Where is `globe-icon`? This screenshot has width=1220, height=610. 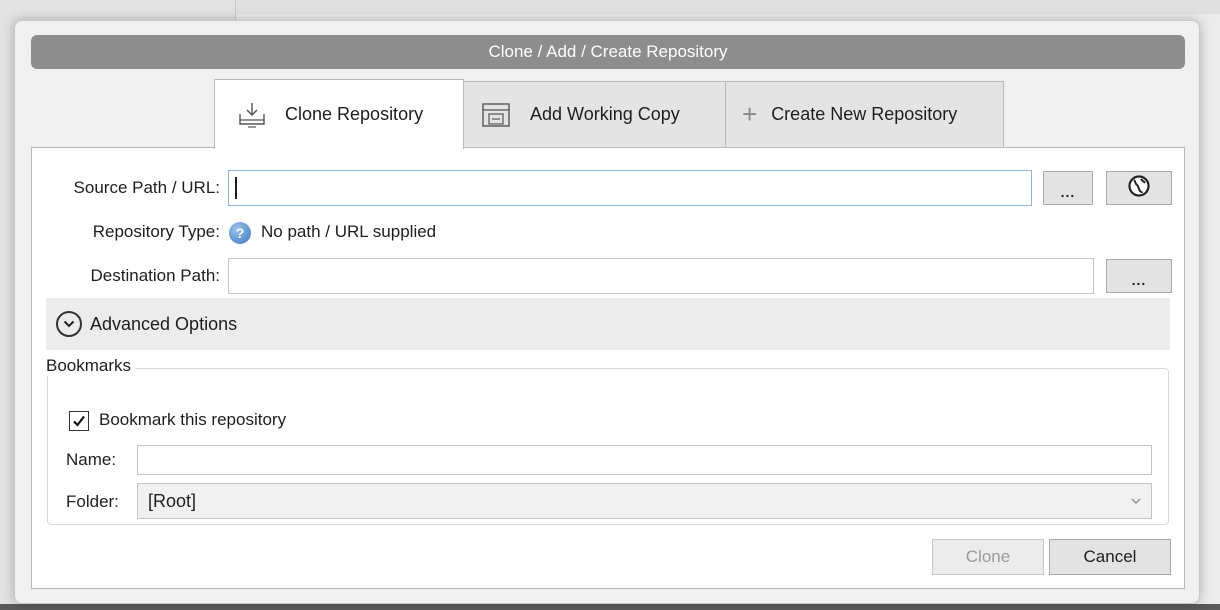
globe-icon is located at coordinates (1139, 188).